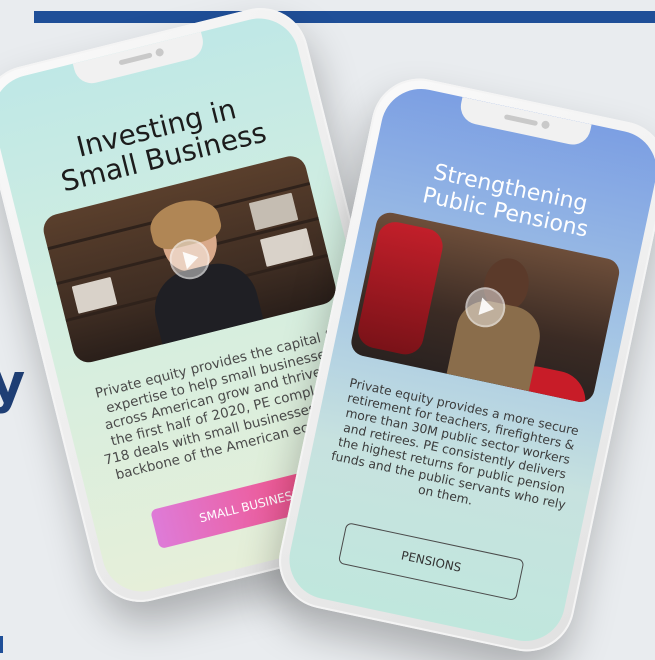 Image resolution: width=655 pixels, height=660 pixels. I want to click on top-accent-bar, so click(344, 17).